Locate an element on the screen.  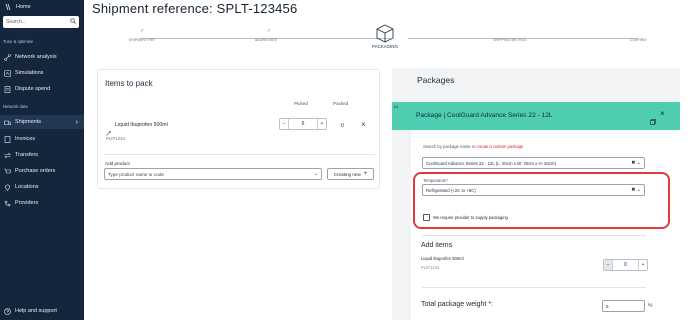
add-item-sku: PLIP1234 is located at coordinates (430, 267).